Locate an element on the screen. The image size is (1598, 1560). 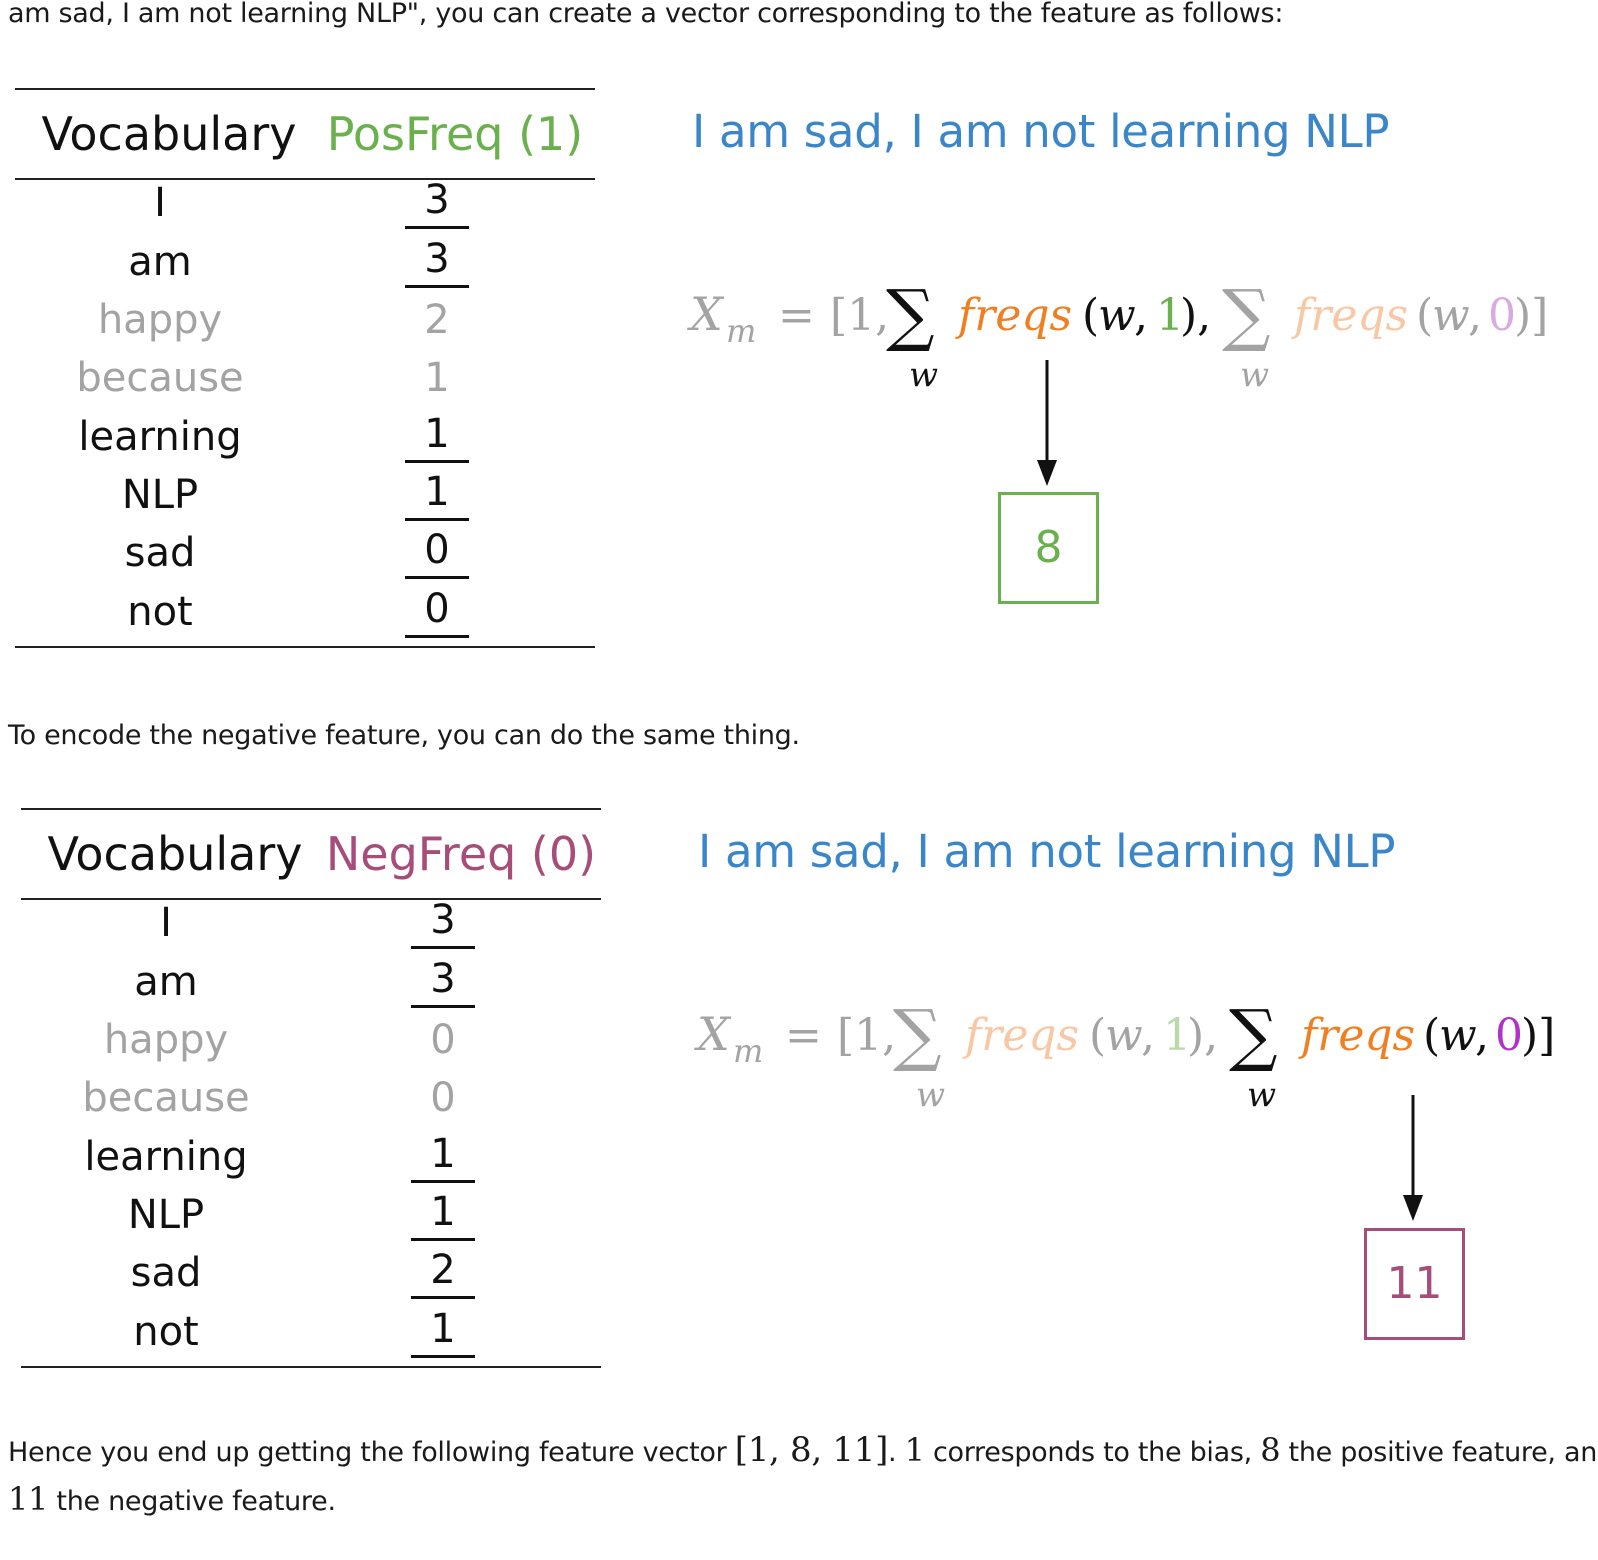
table-row: sad 0 is located at coordinates (305, 553).